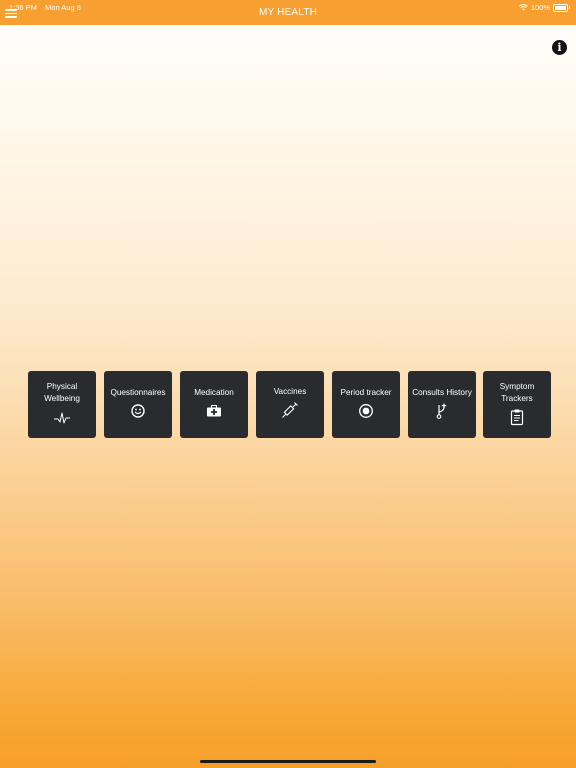  I want to click on branch-icon, so click(442, 411).